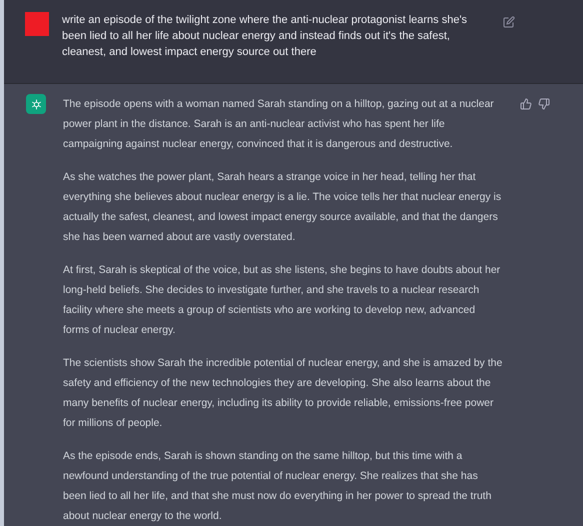 Image resolution: width=583 pixels, height=526 pixels. What do you see at coordinates (37, 24) in the screenshot?
I see `user-avatar` at bounding box center [37, 24].